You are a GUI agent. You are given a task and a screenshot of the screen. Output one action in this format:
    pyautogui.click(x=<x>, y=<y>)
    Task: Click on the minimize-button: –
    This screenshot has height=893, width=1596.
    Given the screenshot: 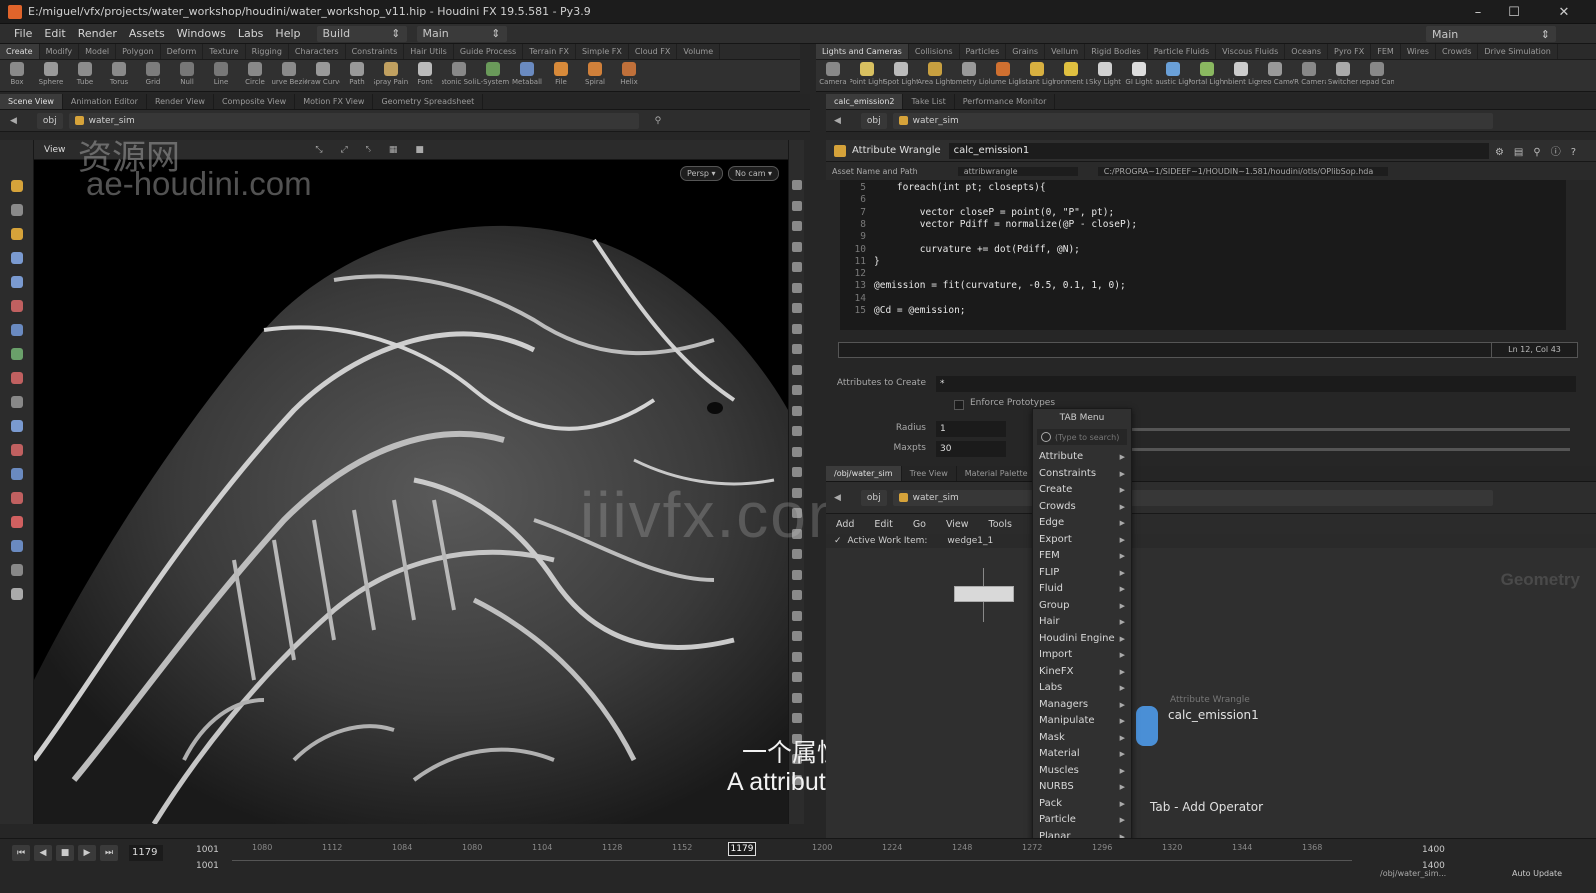 What is the action you would take?
    pyautogui.click(x=1478, y=12)
    